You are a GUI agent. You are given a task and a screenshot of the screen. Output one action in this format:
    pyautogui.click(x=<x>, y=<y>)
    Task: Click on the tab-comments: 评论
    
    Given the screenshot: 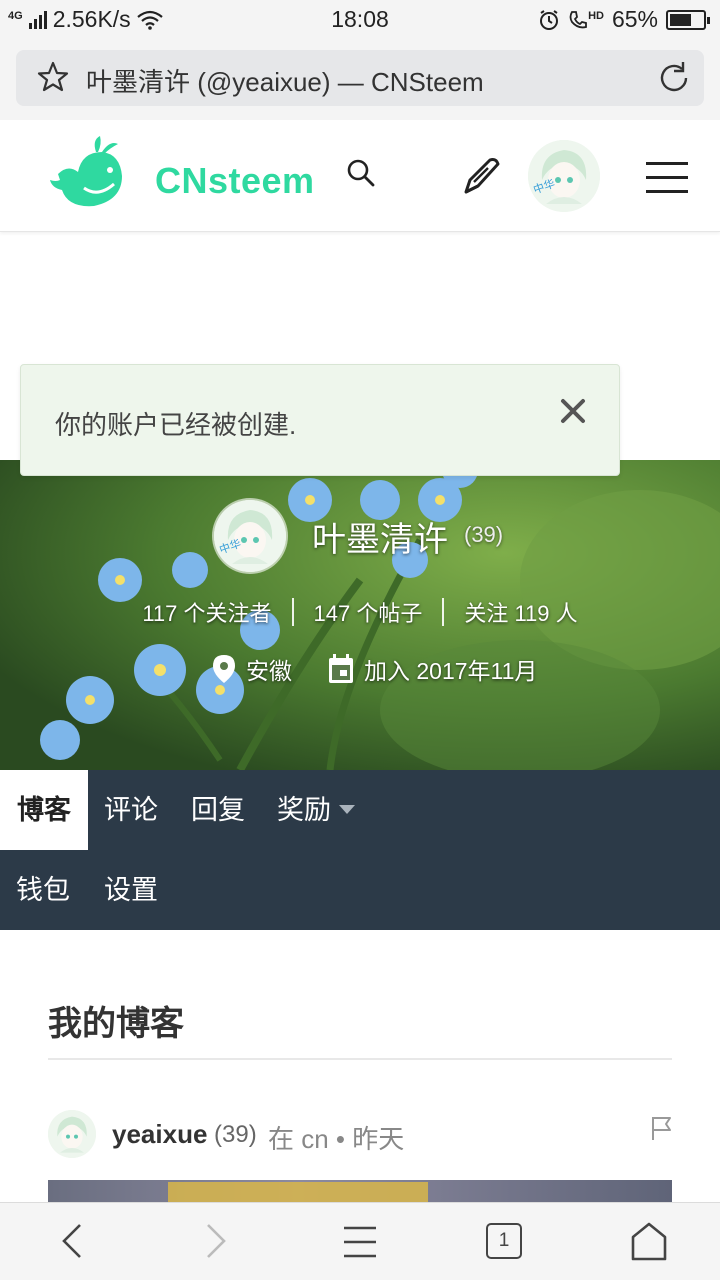 What is the action you would take?
    pyautogui.click(x=131, y=810)
    